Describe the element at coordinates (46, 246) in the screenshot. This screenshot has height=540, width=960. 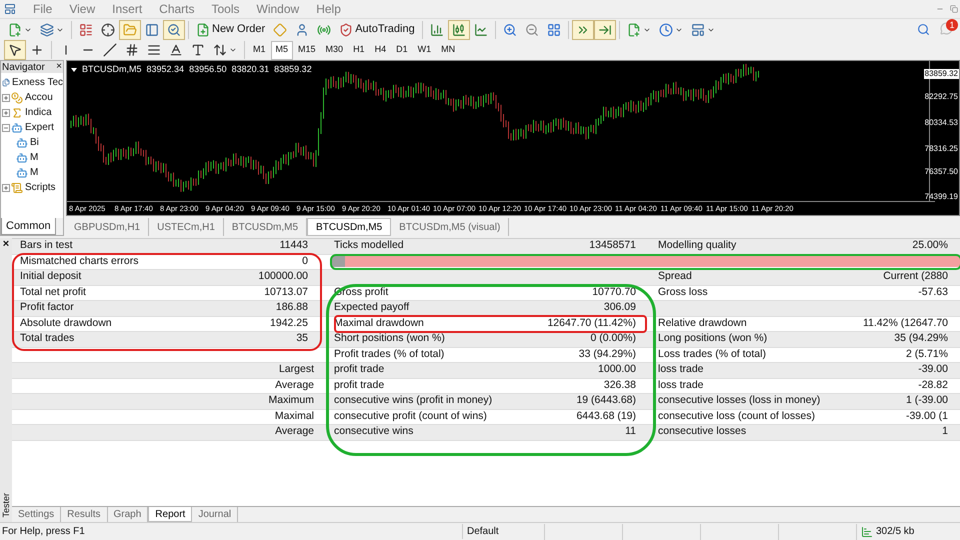
I see `report-label: Bars in test` at that location.